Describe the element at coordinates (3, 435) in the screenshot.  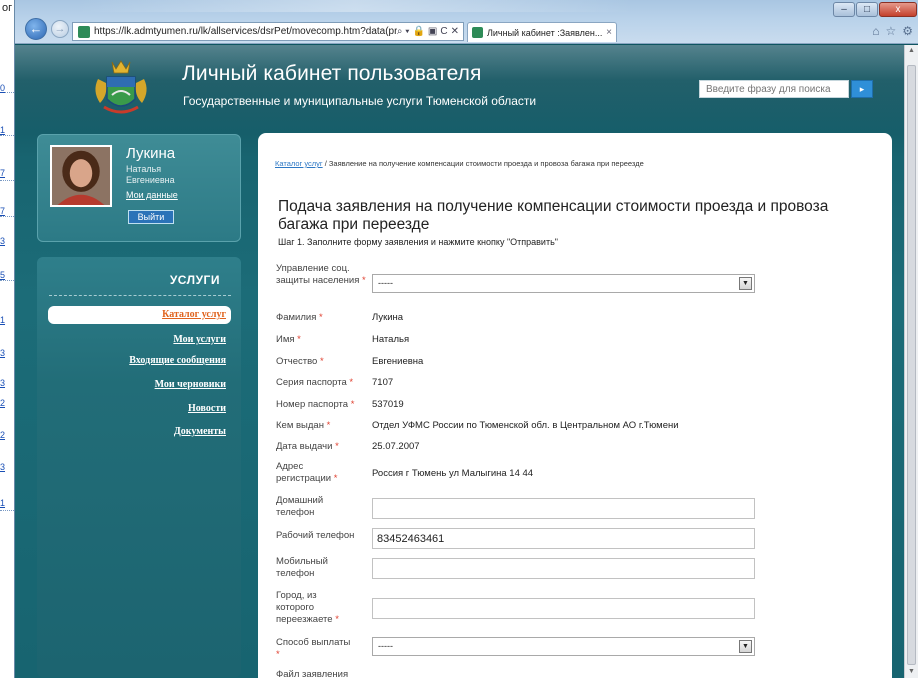
I see `background-doc-stub: 2` at that location.